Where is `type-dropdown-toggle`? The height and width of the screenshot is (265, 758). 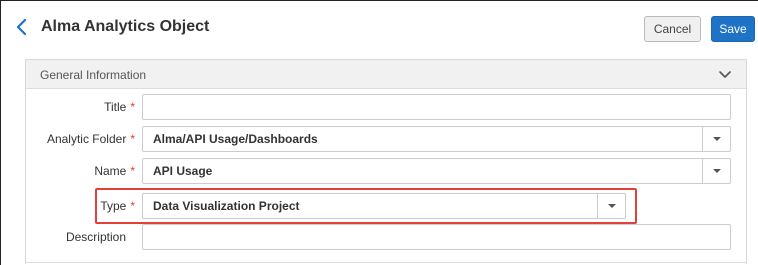
type-dropdown-toggle is located at coordinates (611, 206).